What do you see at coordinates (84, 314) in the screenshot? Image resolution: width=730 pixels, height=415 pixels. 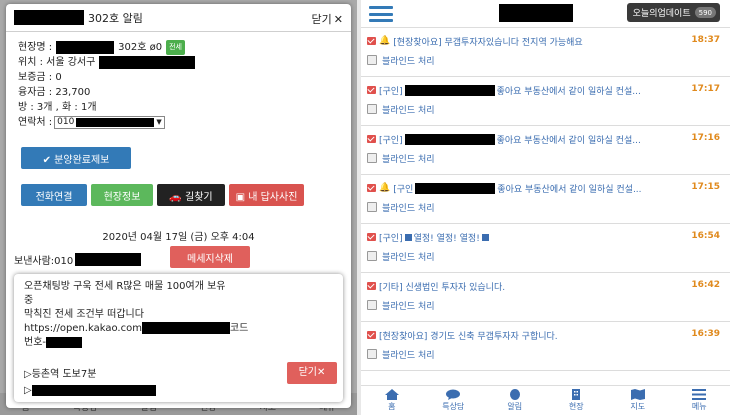 I see `message-line-3: 막칙진 전세 조건부 떠갑니다` at bounding box center [84, 314].